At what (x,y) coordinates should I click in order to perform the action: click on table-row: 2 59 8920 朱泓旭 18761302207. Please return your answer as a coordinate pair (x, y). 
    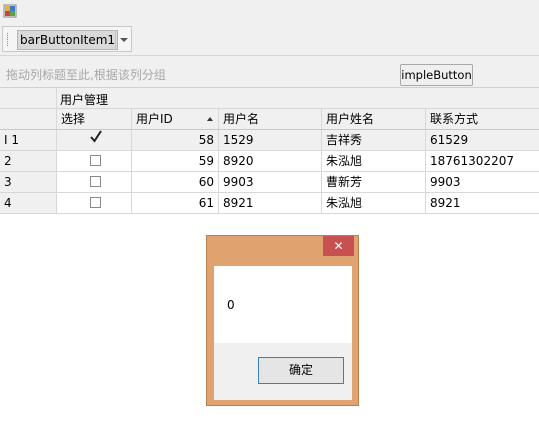
    Looking at the image, I should click on (269, 161).